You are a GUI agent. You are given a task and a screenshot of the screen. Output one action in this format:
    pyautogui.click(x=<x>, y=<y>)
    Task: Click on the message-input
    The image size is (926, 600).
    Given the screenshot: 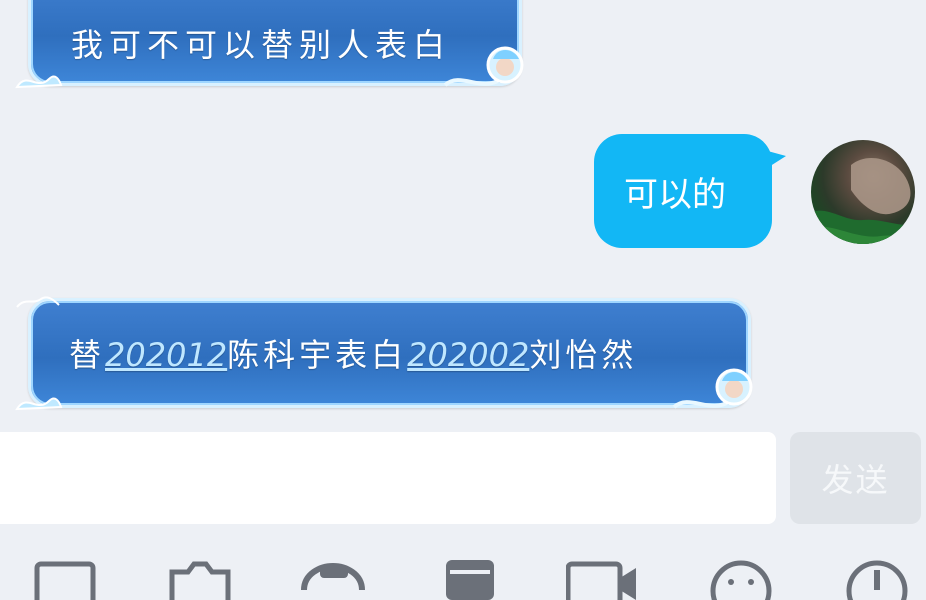 What is the action you would take?
    pyautogui.click(x=388, y=478)
    